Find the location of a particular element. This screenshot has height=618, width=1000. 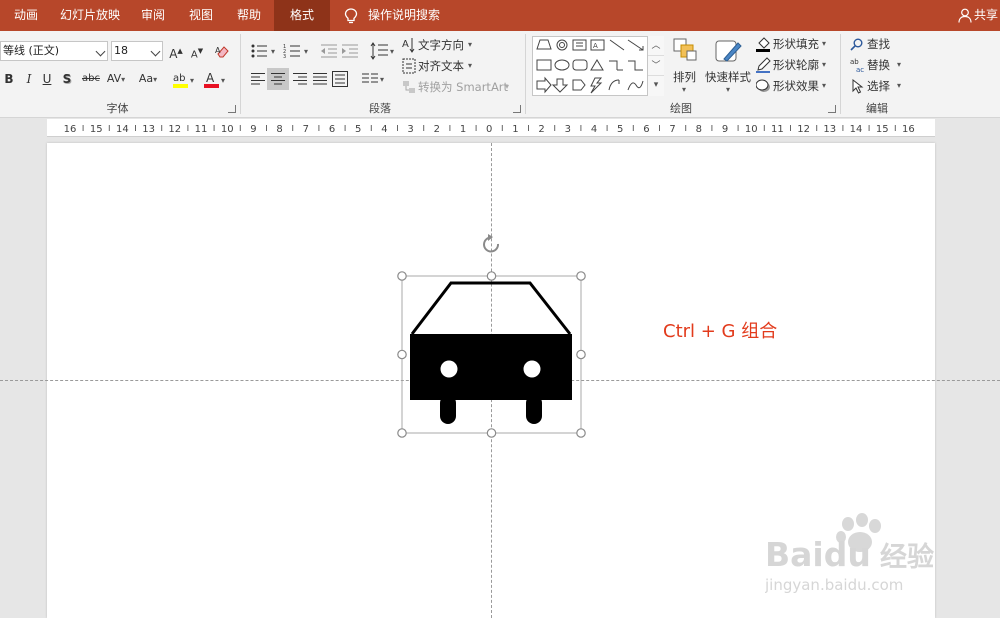

shape-effects-button: 形状效果 ▾ is located at coordinates (795, 86).